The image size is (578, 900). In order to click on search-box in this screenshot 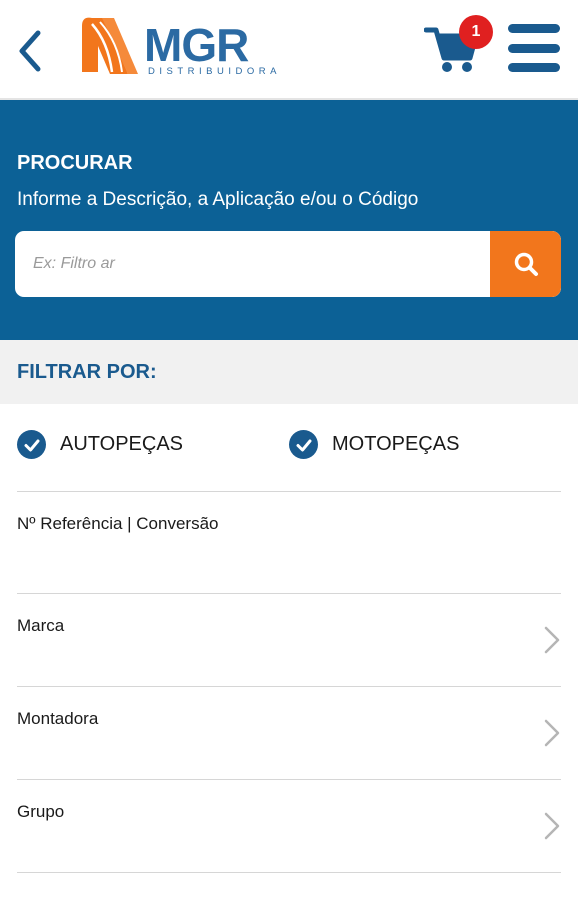, I will do `click(288, 264)`.